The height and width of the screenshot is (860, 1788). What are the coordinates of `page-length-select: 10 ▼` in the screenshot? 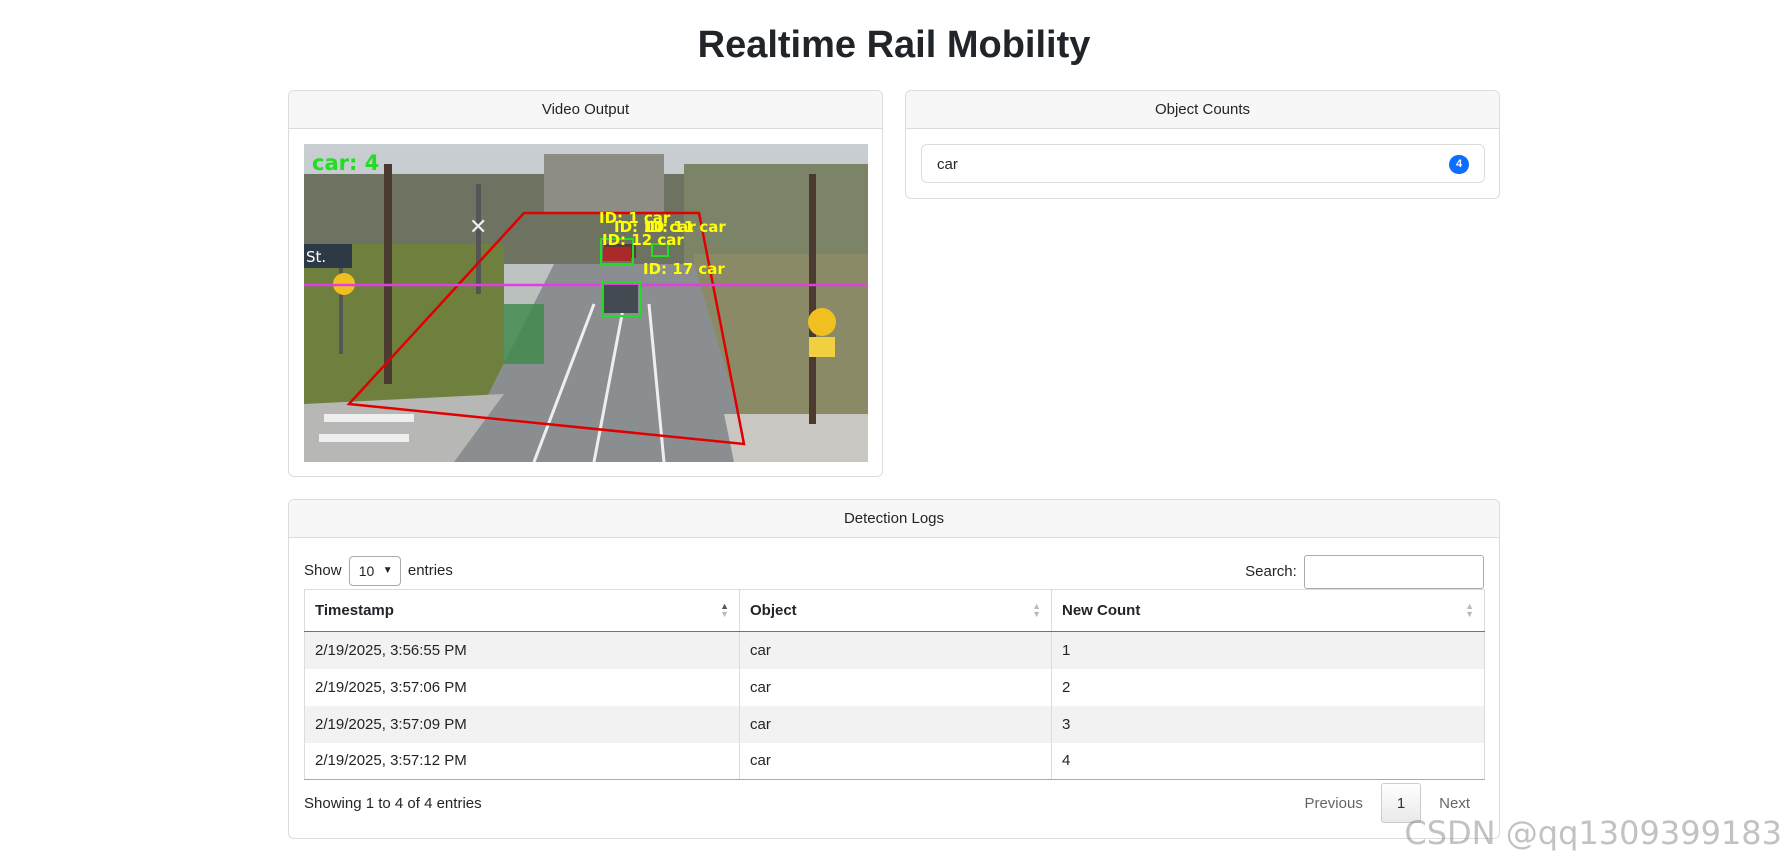 It's located at (374, 571).